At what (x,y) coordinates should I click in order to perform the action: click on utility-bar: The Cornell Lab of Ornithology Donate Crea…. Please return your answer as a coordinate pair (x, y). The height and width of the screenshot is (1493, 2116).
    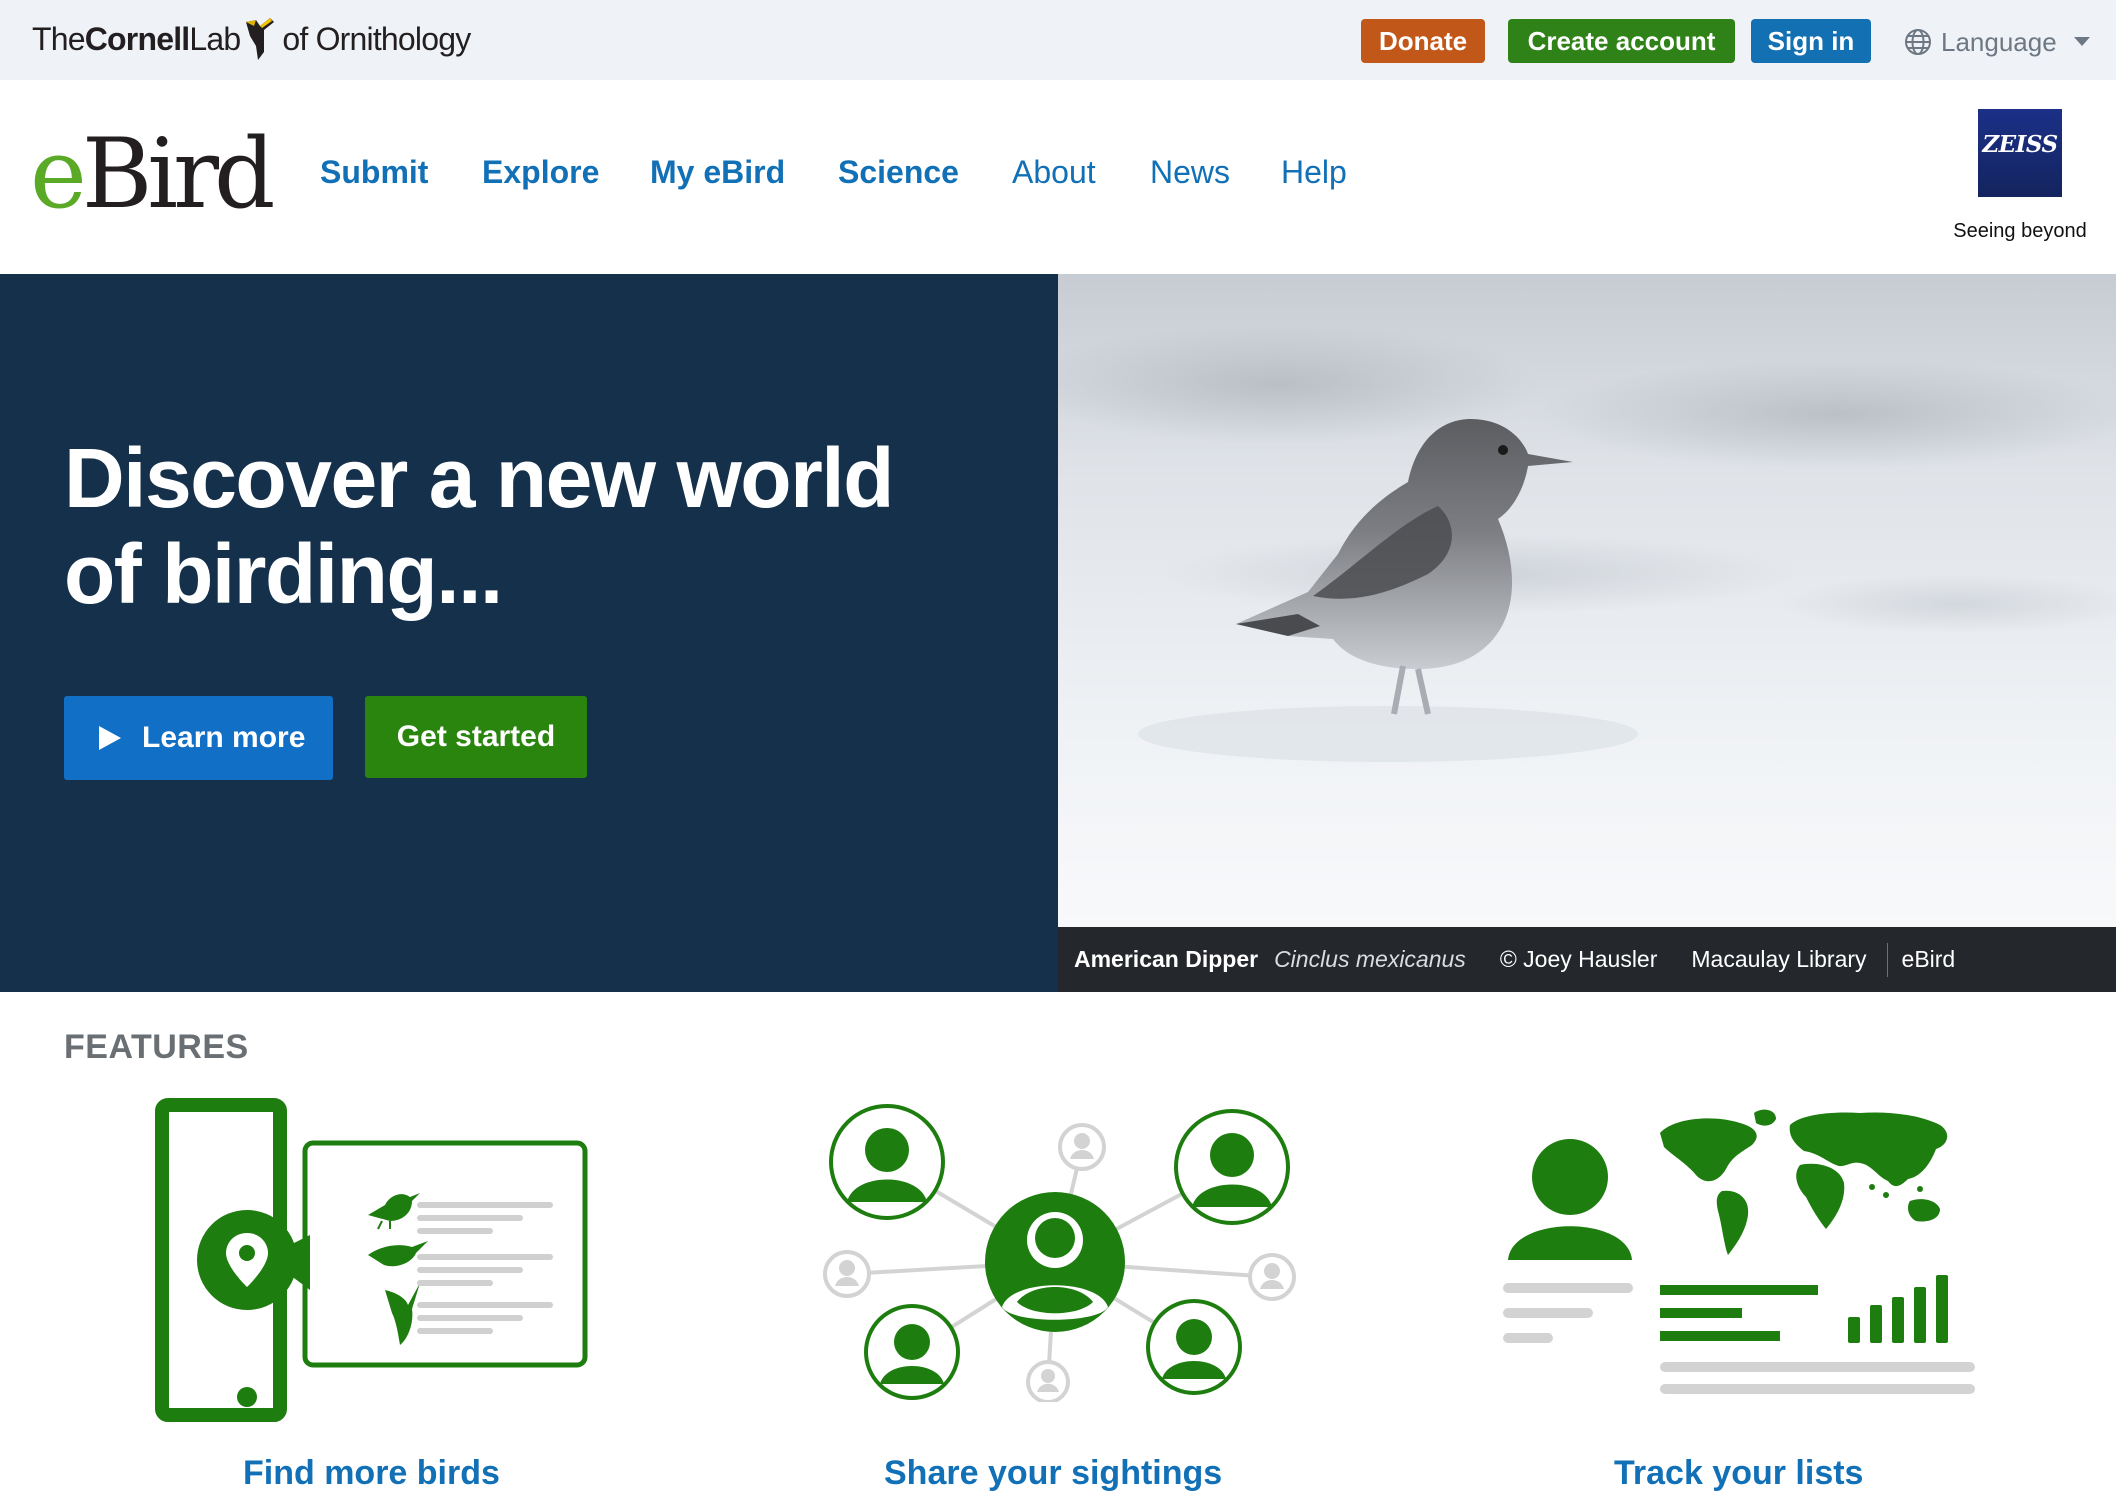
    Looking at the image, I should click on (1058, 40).